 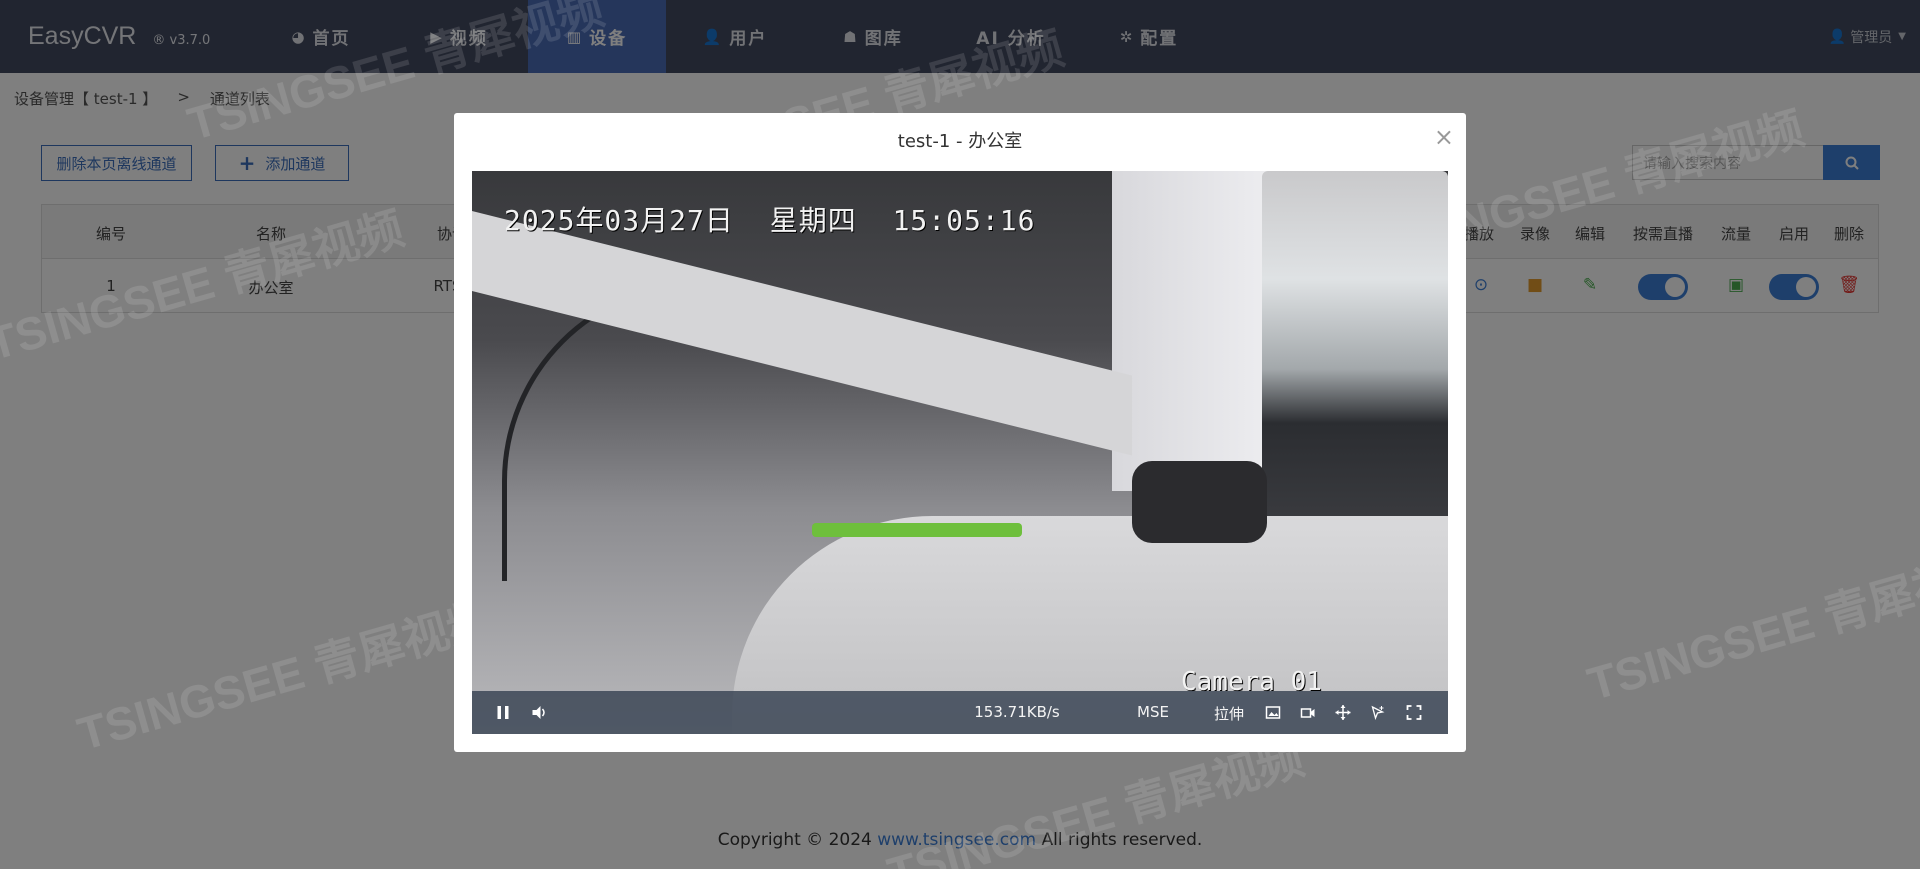 What do you see at coordinates (770, 220) in the screenshot?
I see `osd-timestamp: 2025年03月27日 星期四 15:05:16` at bounding box center [770, 220].